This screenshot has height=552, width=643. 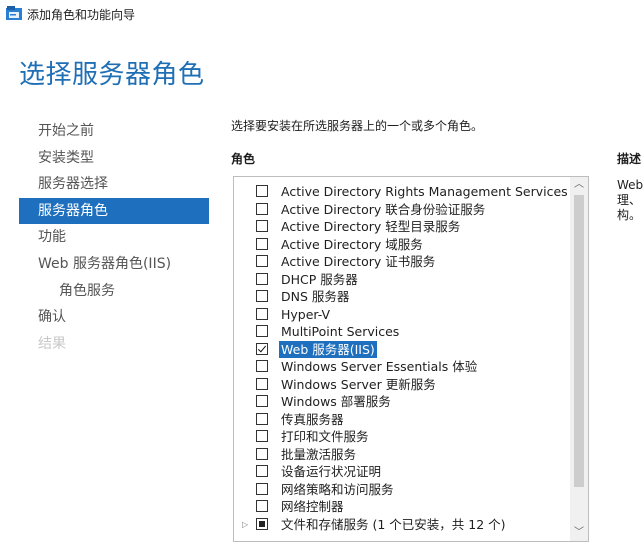 I want to click on role-item: Windows Server 更新服务, so click(x=400, y=385).